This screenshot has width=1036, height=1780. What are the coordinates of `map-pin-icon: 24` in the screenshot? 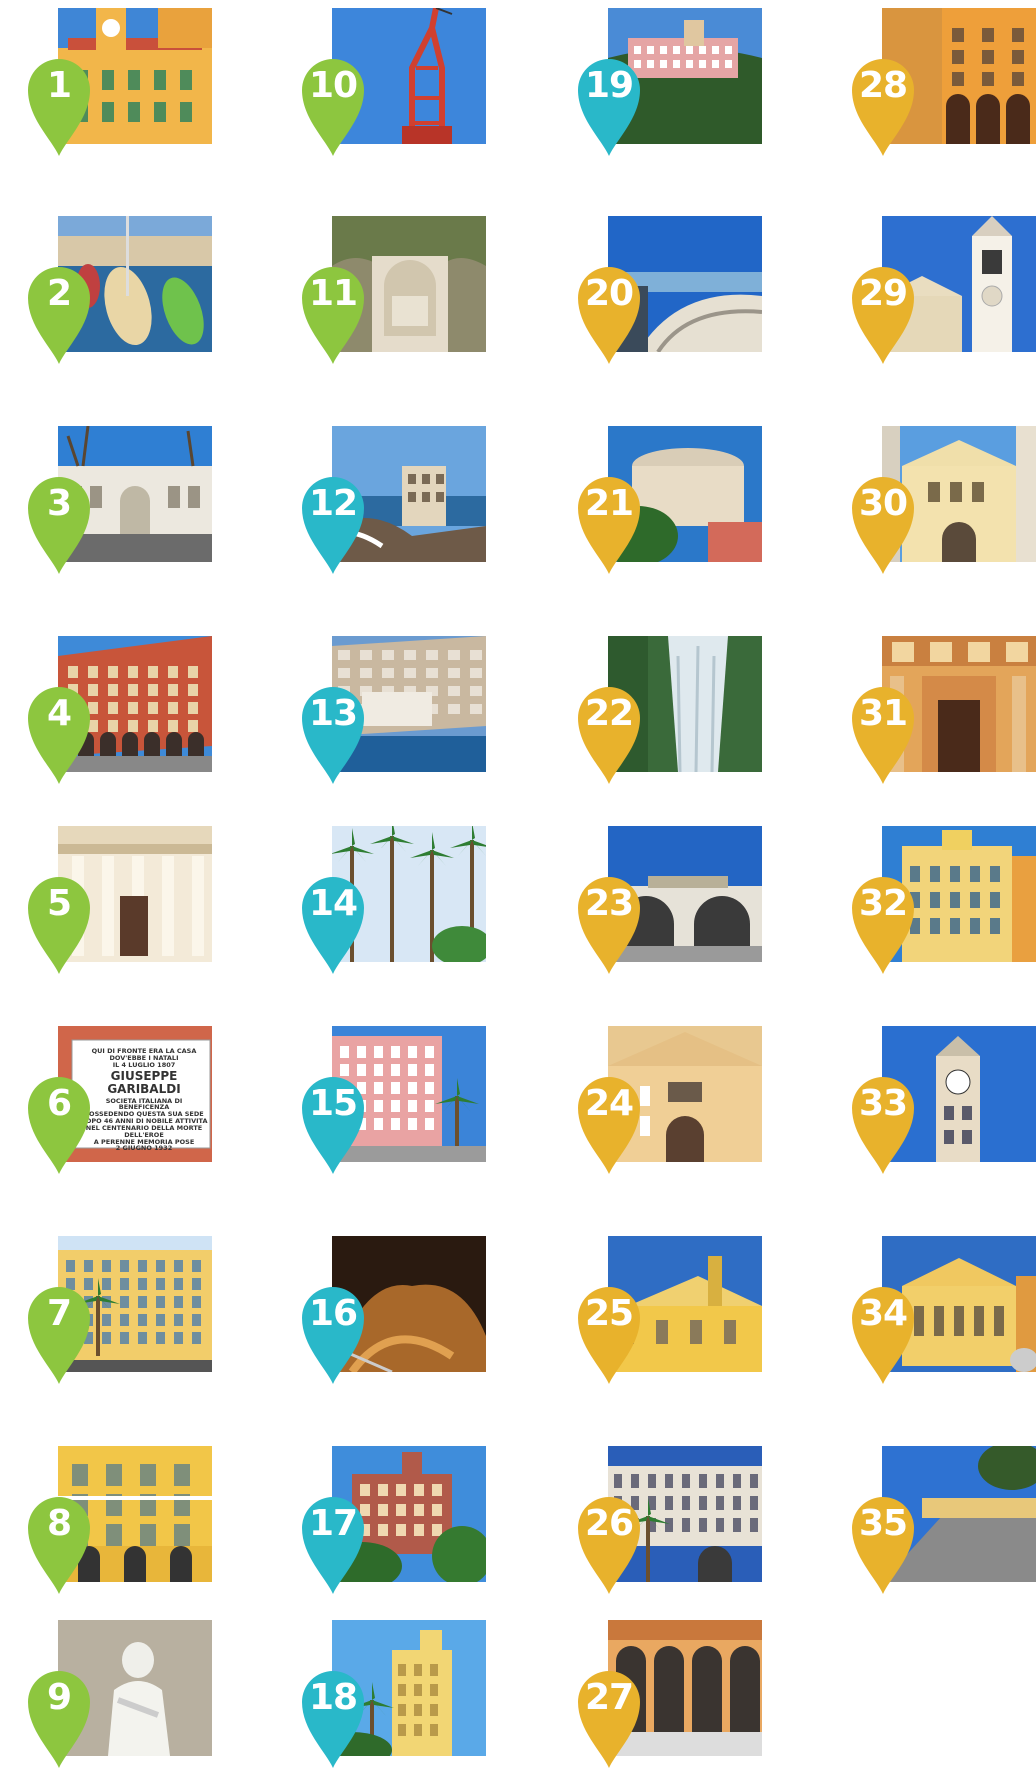 It's located at (609, 1122).